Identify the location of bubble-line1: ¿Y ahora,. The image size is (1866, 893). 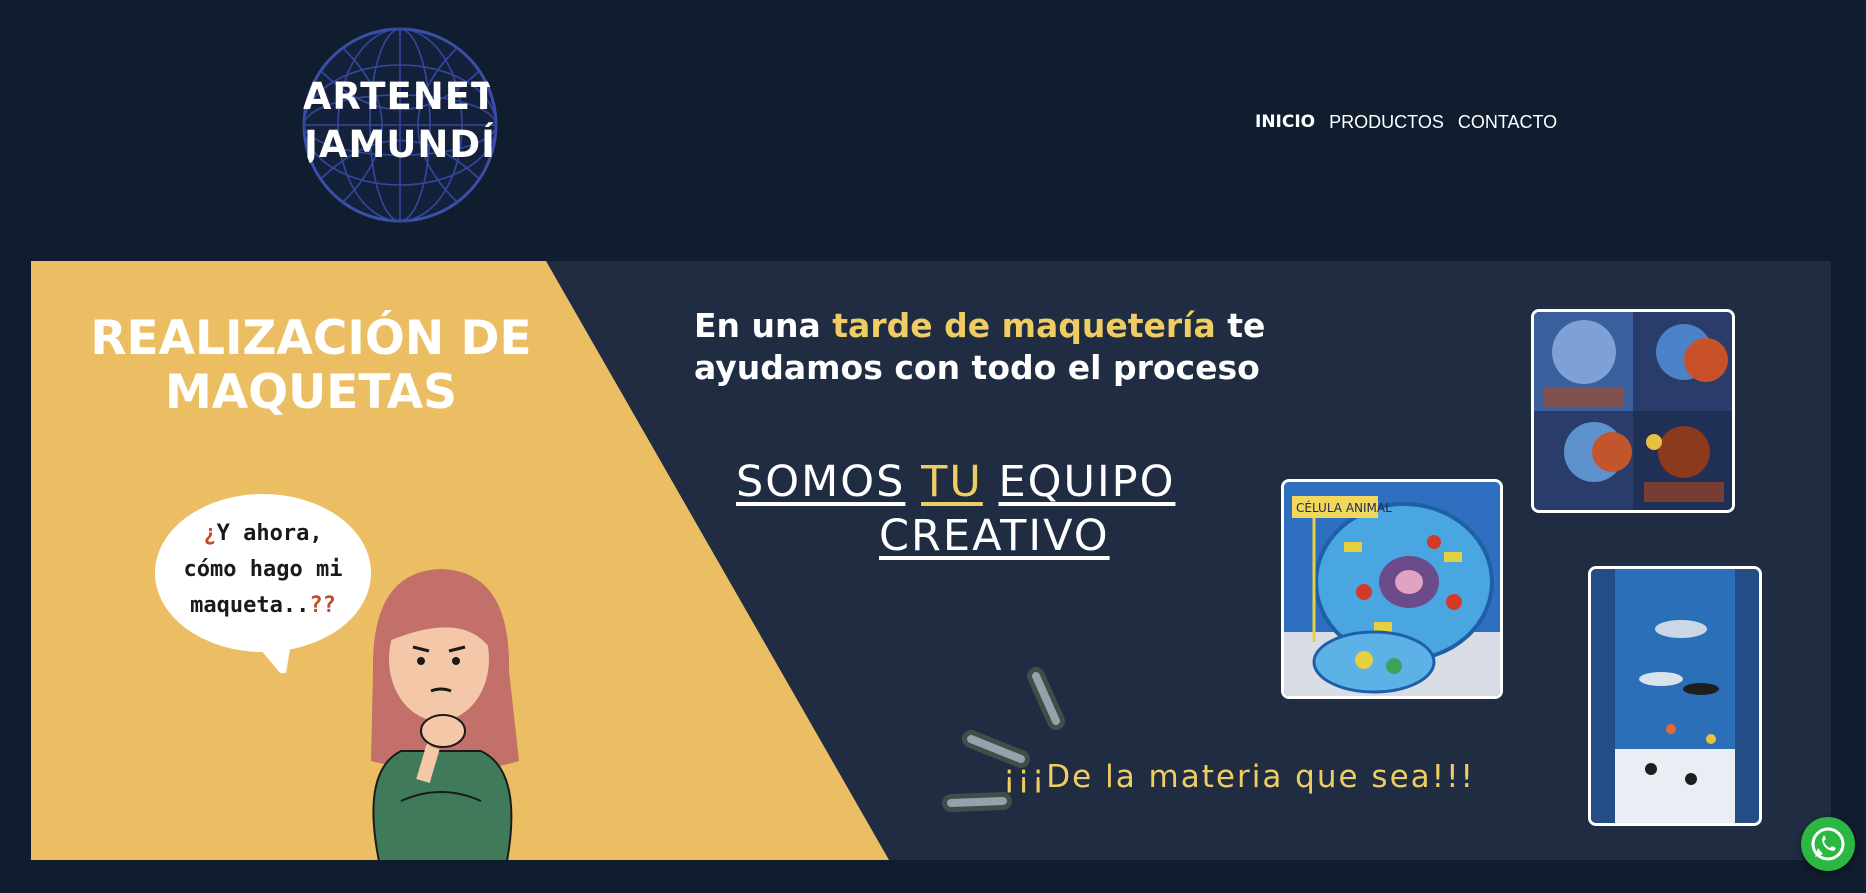
(263, 533).